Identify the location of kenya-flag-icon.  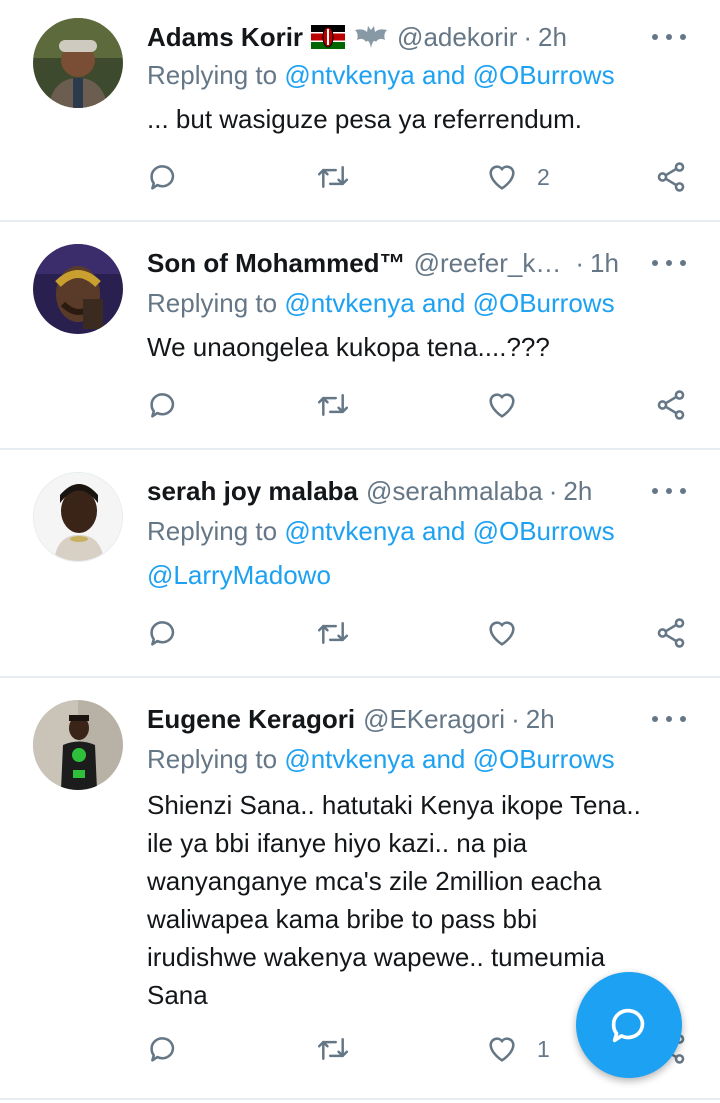
(328, 37).